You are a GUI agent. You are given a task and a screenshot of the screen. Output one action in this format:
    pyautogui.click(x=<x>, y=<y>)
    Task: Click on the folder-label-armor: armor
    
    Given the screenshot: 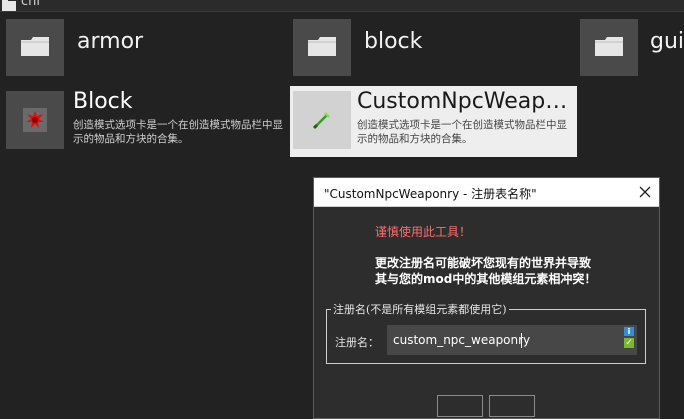 What is the action you would take?
    pyautogui.click(x=110, y=41)
    